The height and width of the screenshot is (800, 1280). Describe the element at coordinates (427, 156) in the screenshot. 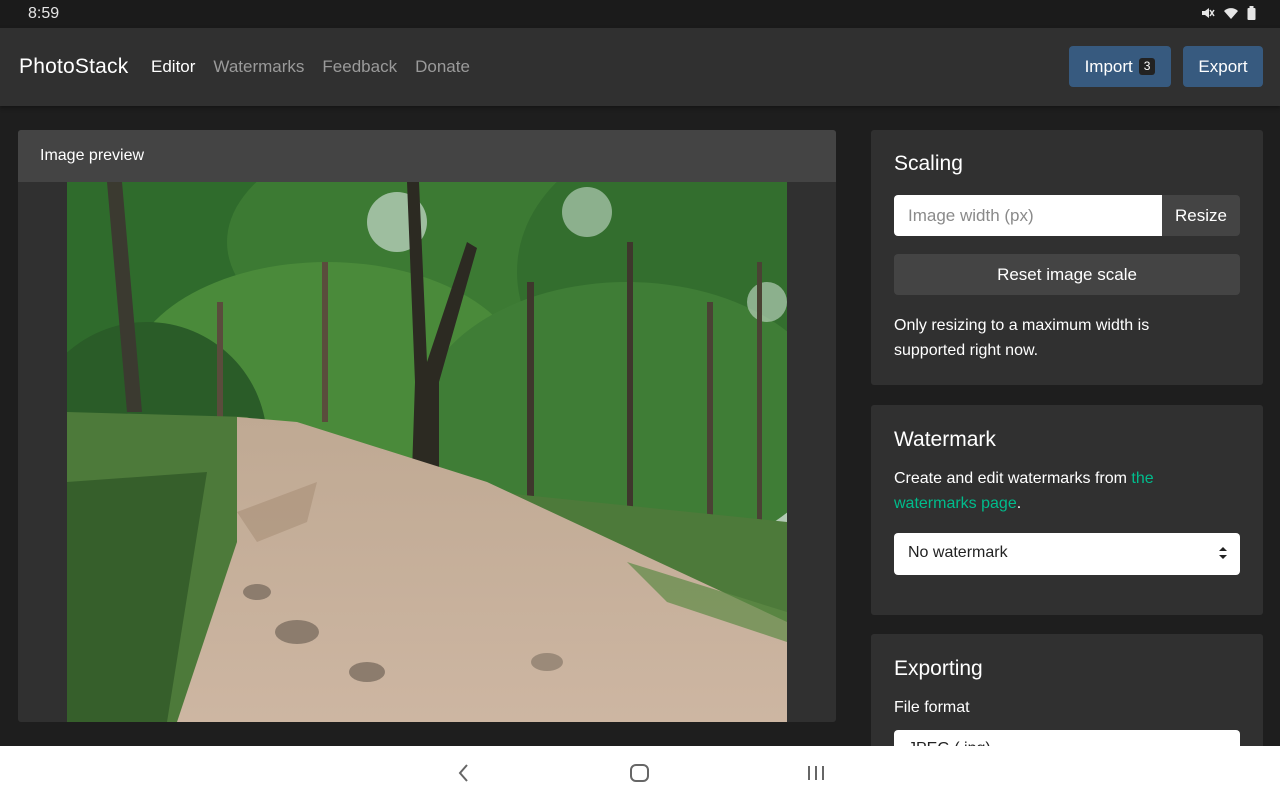

I see `image-preview-header: Image preview` at that location.